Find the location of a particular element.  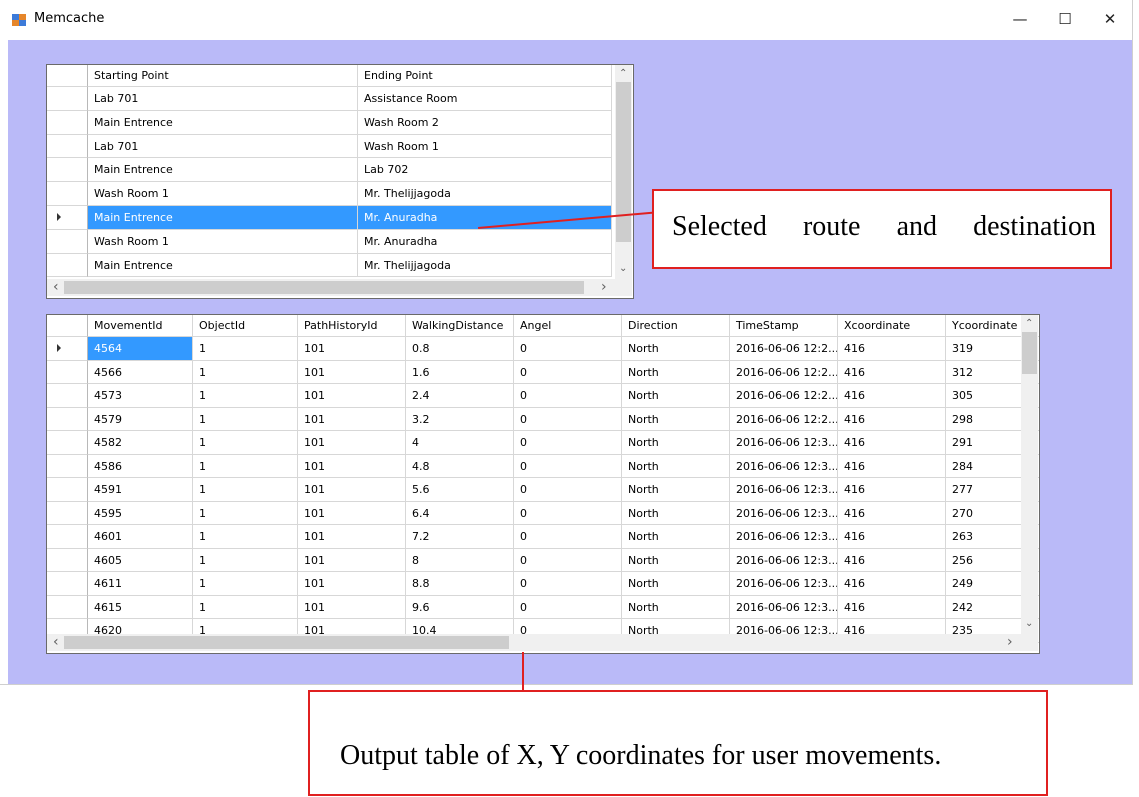

column-header: Starting Point is located at coordinates (223, 76).